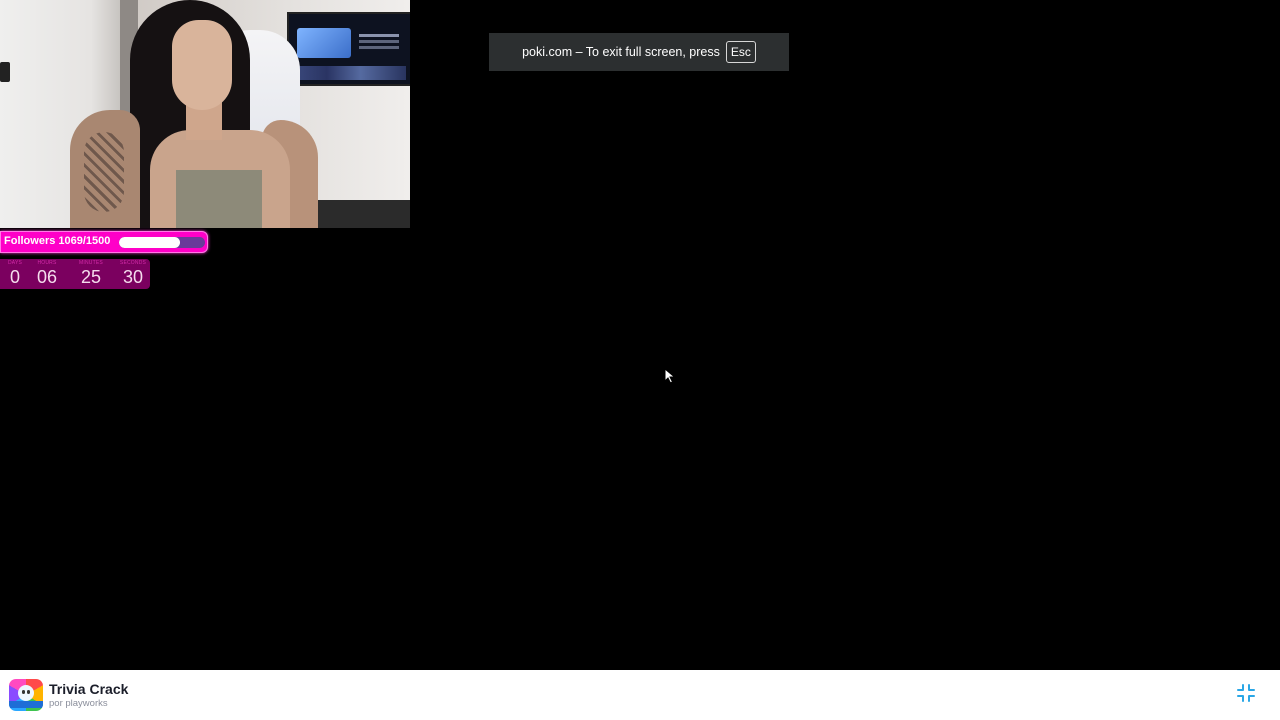  Describe the element at coordinates (621, 52) in the screenshot. I see `fullscreen-notice-text: poki.com – To exit full screen, press` at that location.